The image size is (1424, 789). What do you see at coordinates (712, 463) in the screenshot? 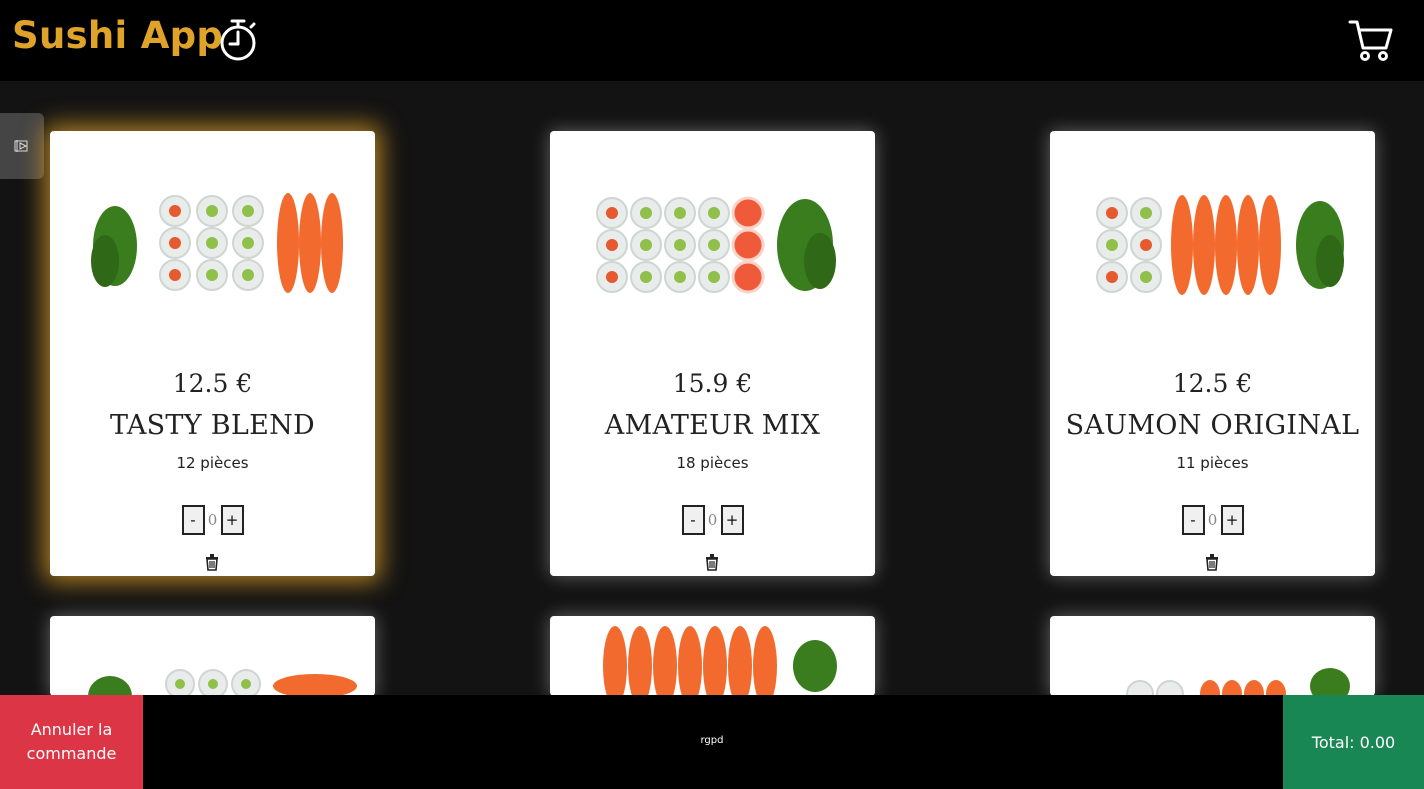
I see `product-pieces: 18 pièces` at bounding box center [712, 463].